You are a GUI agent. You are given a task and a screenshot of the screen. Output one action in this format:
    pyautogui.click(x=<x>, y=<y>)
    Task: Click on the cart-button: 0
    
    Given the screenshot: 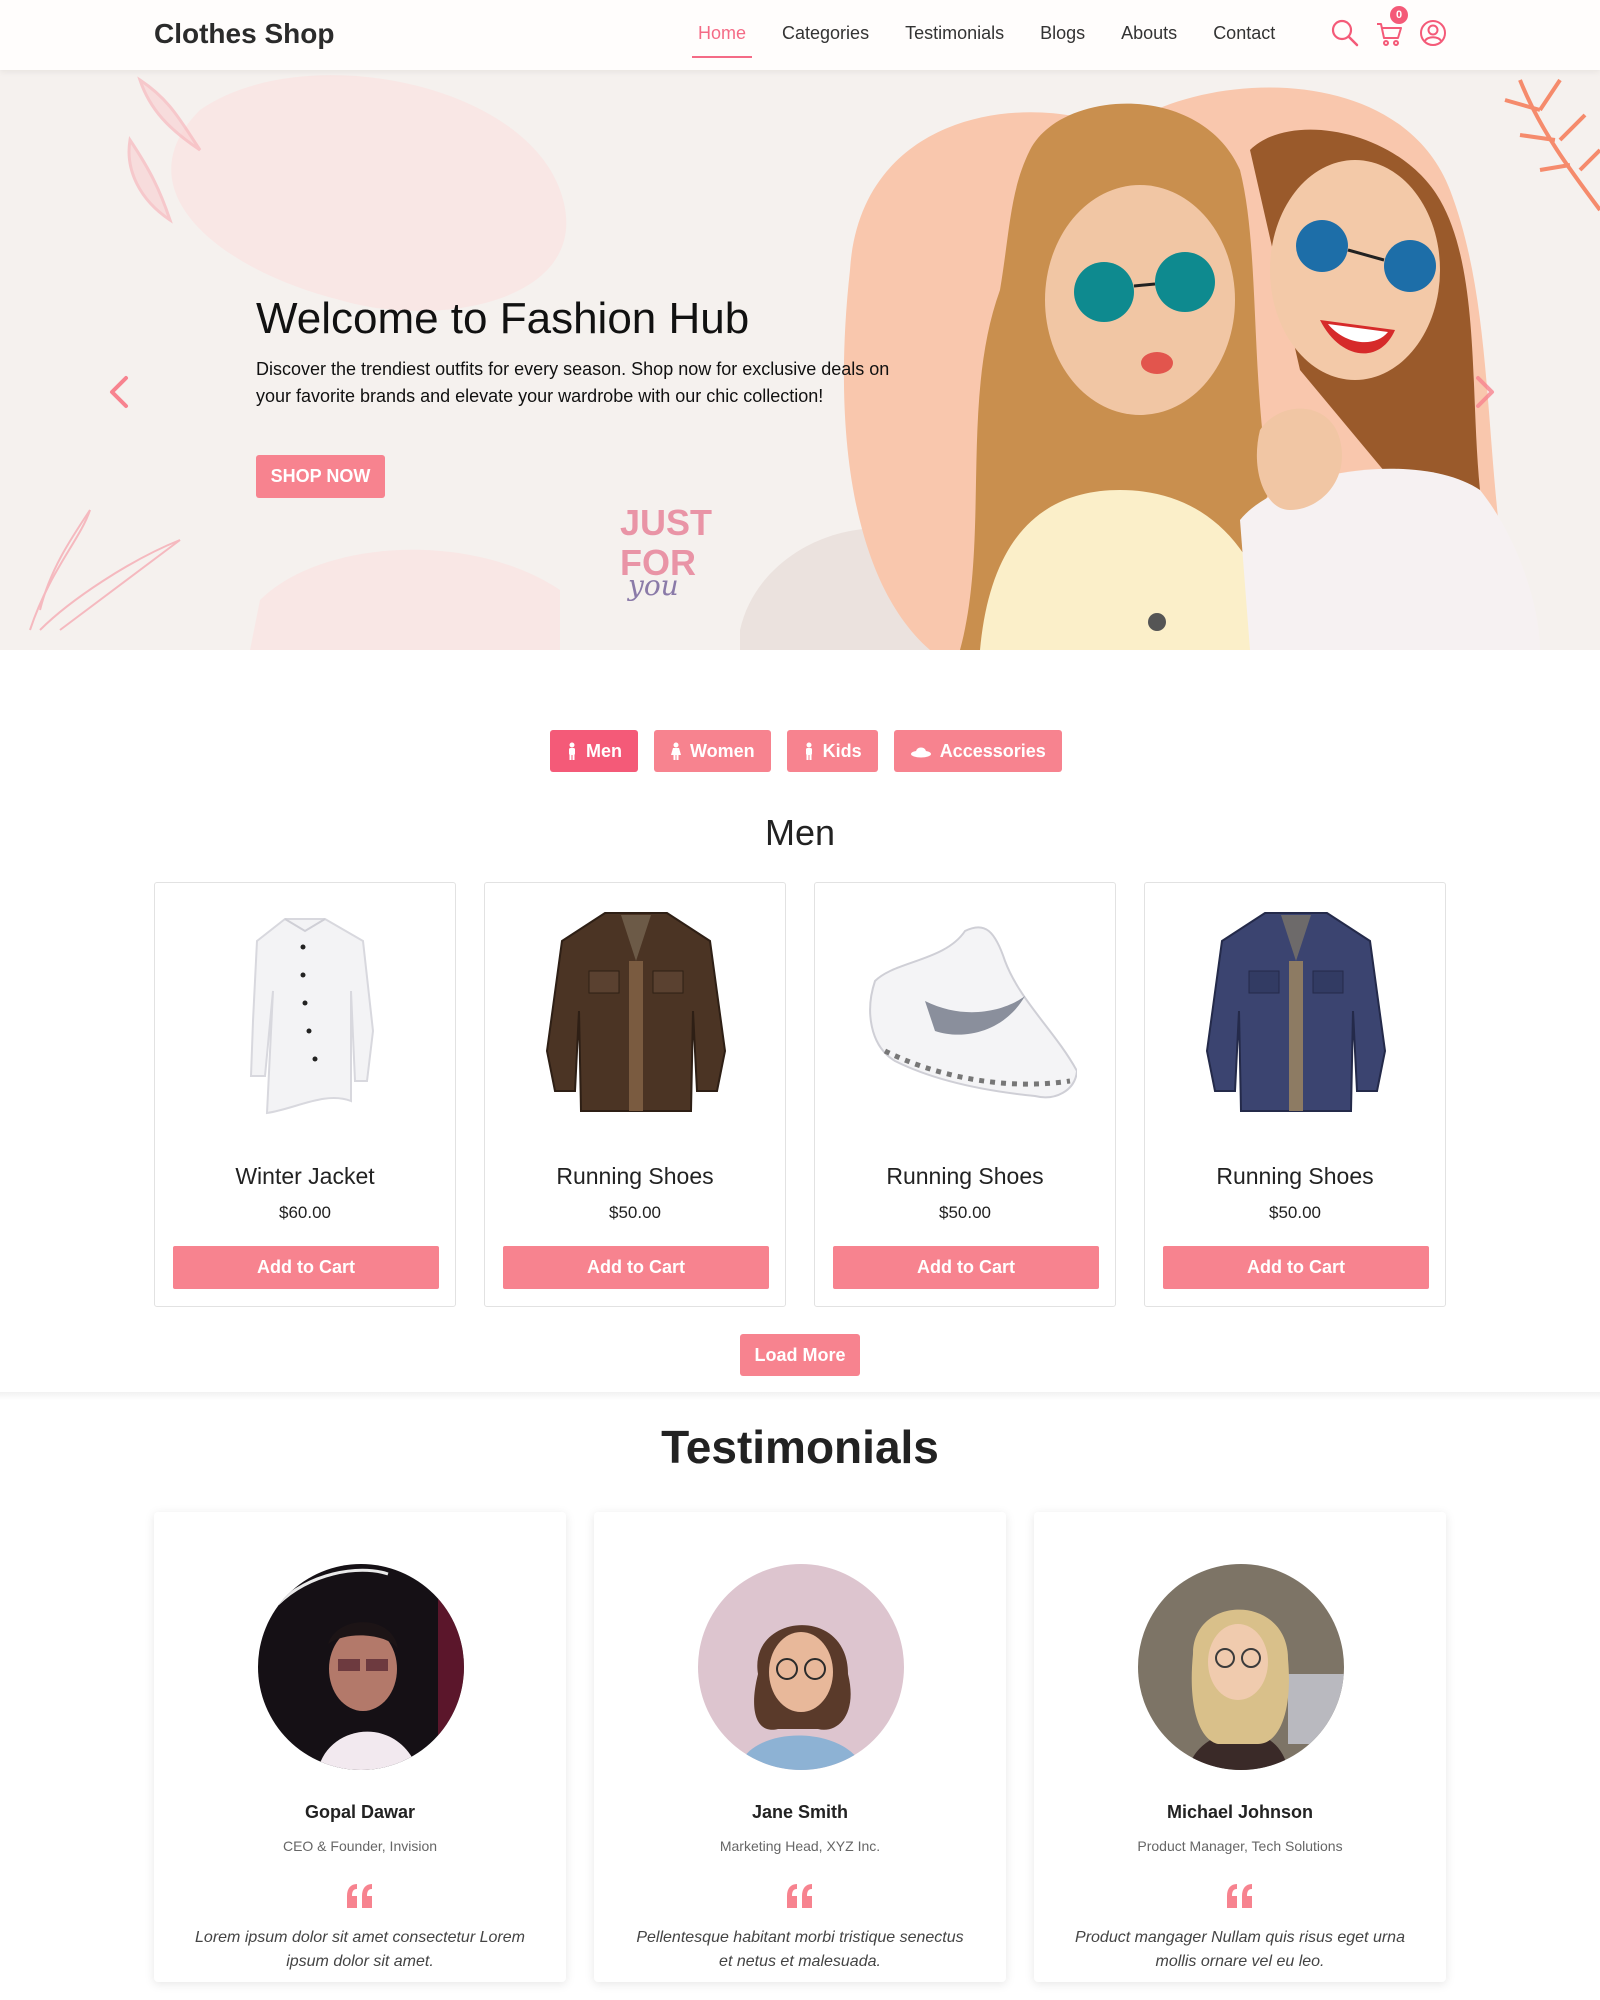 What is the action you would take?
    pyautogui.click(x=1391, y=27)
    